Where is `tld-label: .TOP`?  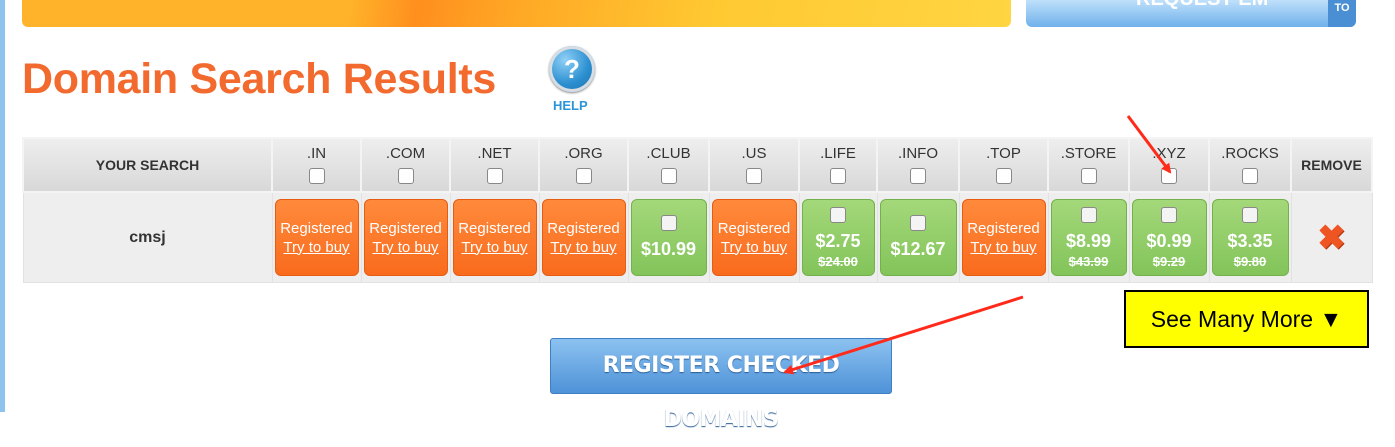 tld-label: .TOP is located at coordinates (1003, 153).